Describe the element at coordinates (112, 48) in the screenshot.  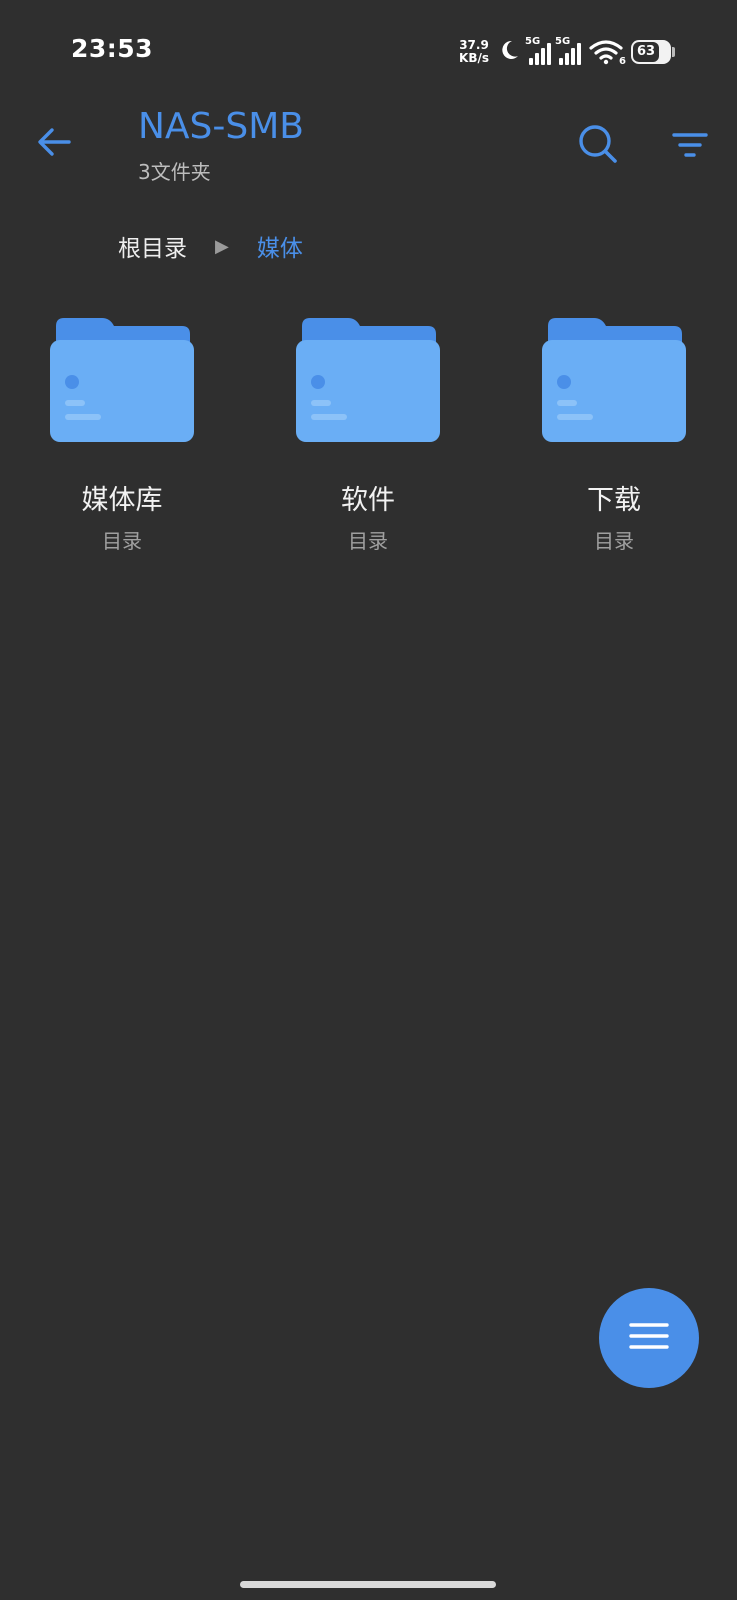
I see `status-time: 23:53` at that location.